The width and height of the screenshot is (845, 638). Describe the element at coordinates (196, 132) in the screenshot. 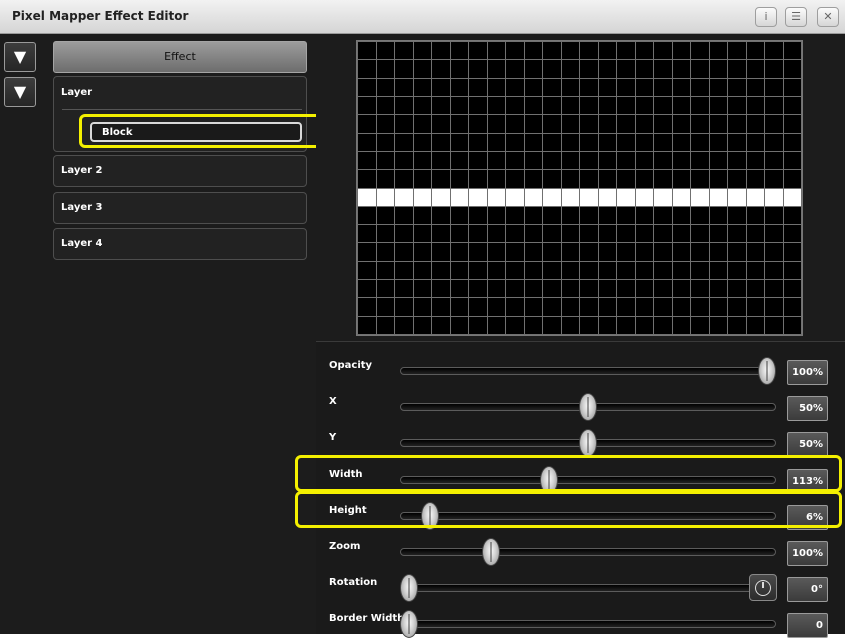

I see `block-item: Block` at that location.